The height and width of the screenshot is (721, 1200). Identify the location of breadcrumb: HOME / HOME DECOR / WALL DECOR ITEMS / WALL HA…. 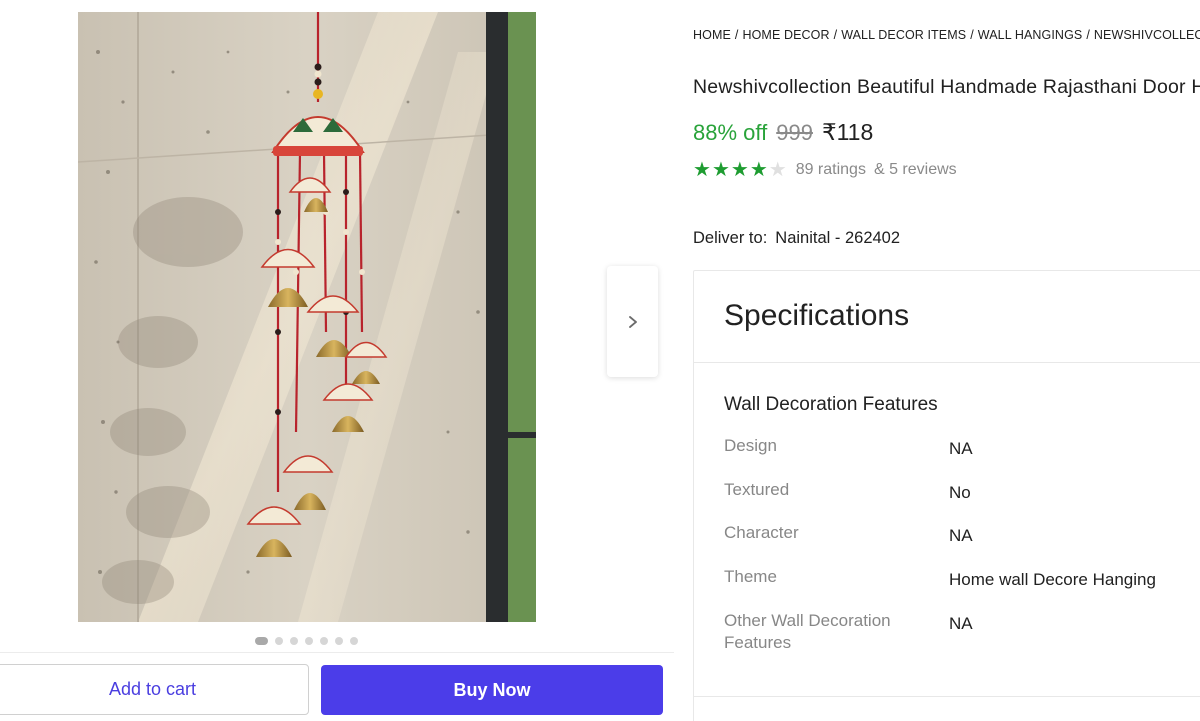
(946, 35).